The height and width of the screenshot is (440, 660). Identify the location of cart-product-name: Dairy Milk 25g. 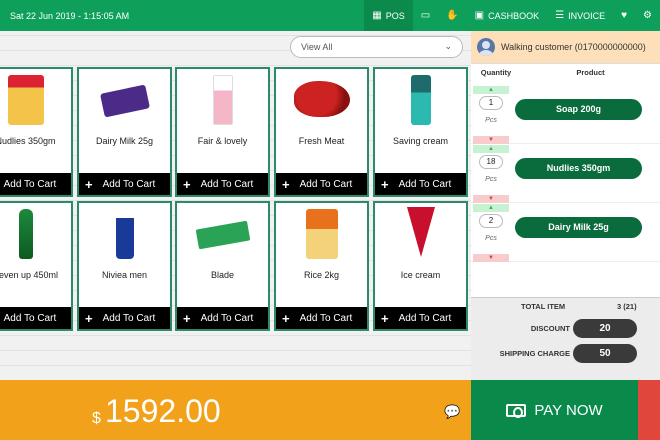
(578, 227).